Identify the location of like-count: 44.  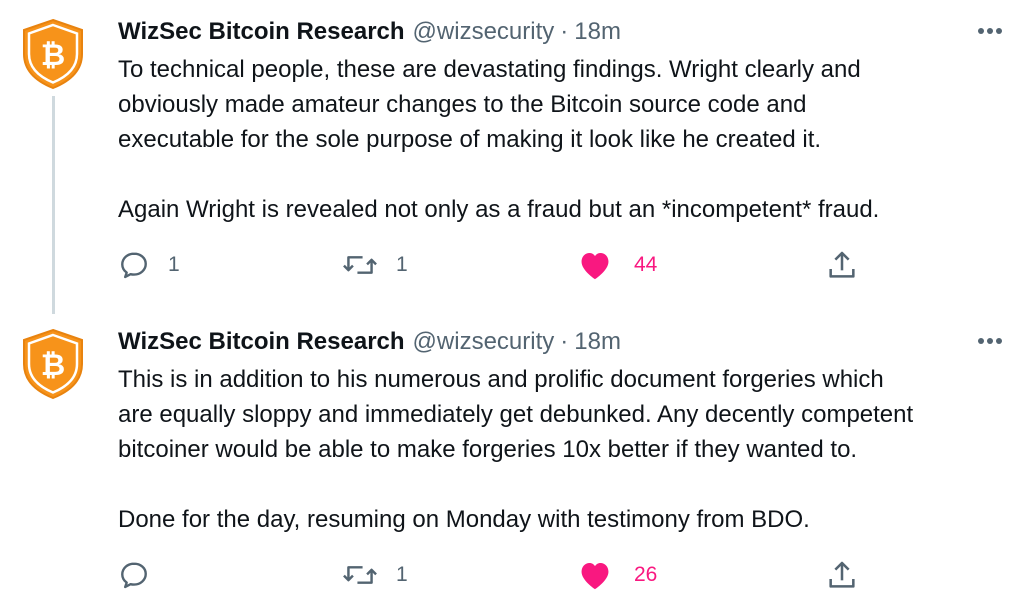
(646, 264).